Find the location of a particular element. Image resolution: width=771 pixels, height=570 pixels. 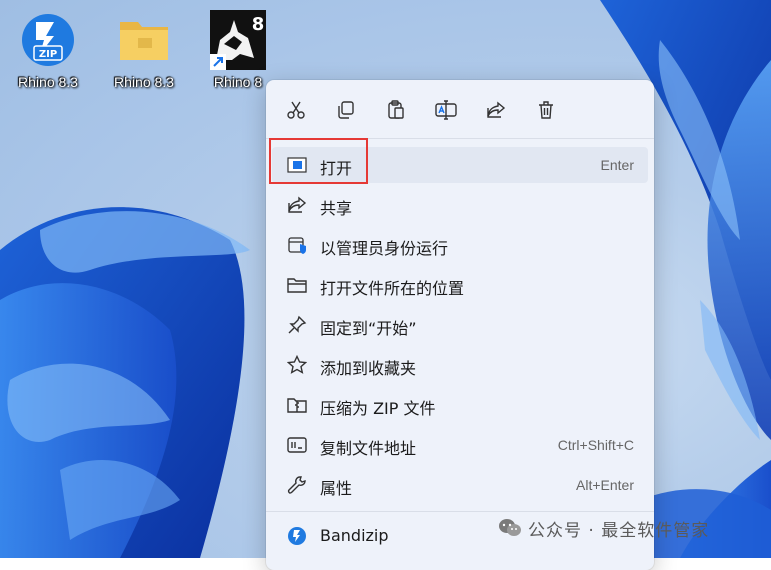

menu-item-label: 复制文件地址 is located at coordinates (368, 448).